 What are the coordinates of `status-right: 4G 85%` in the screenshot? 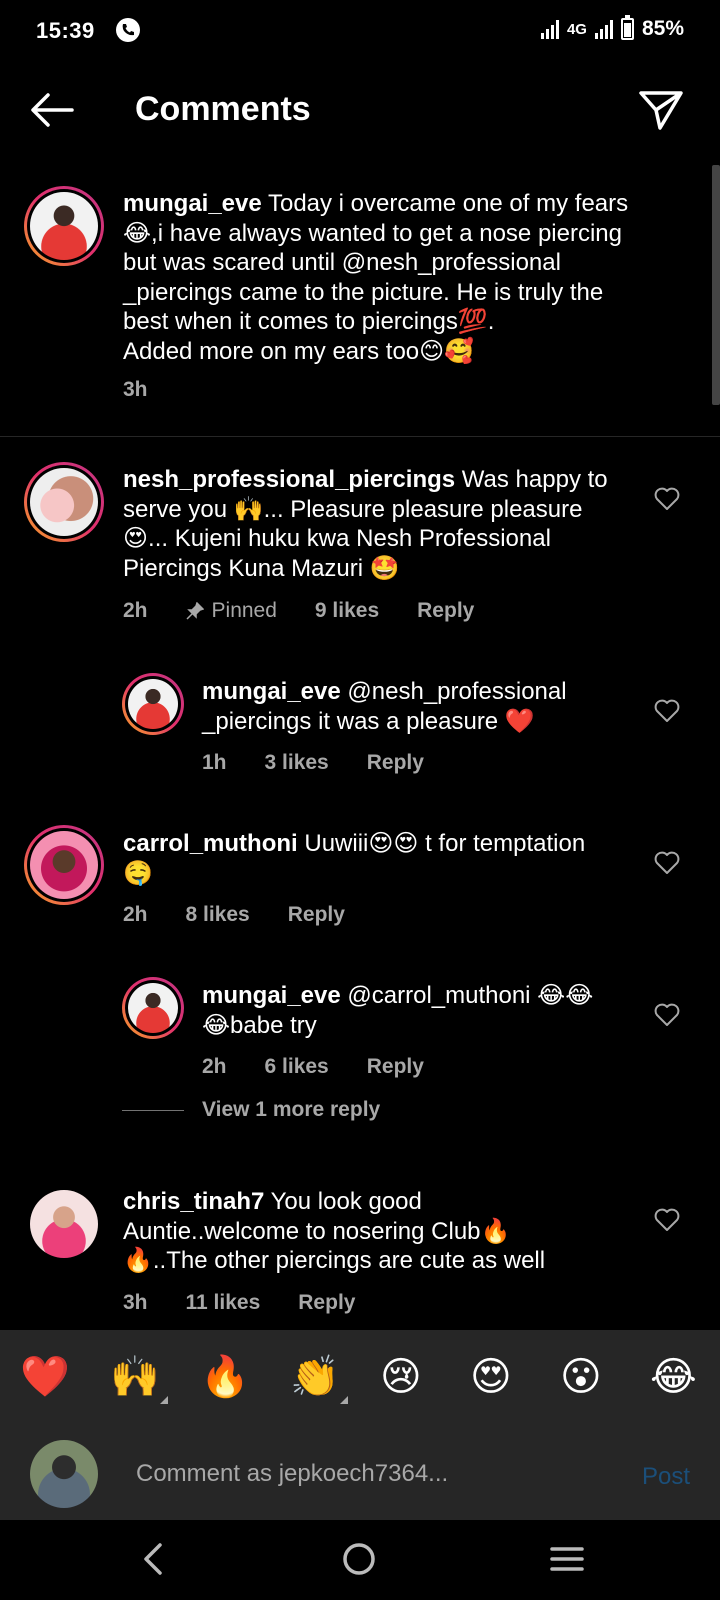 It's located at (612, 28).